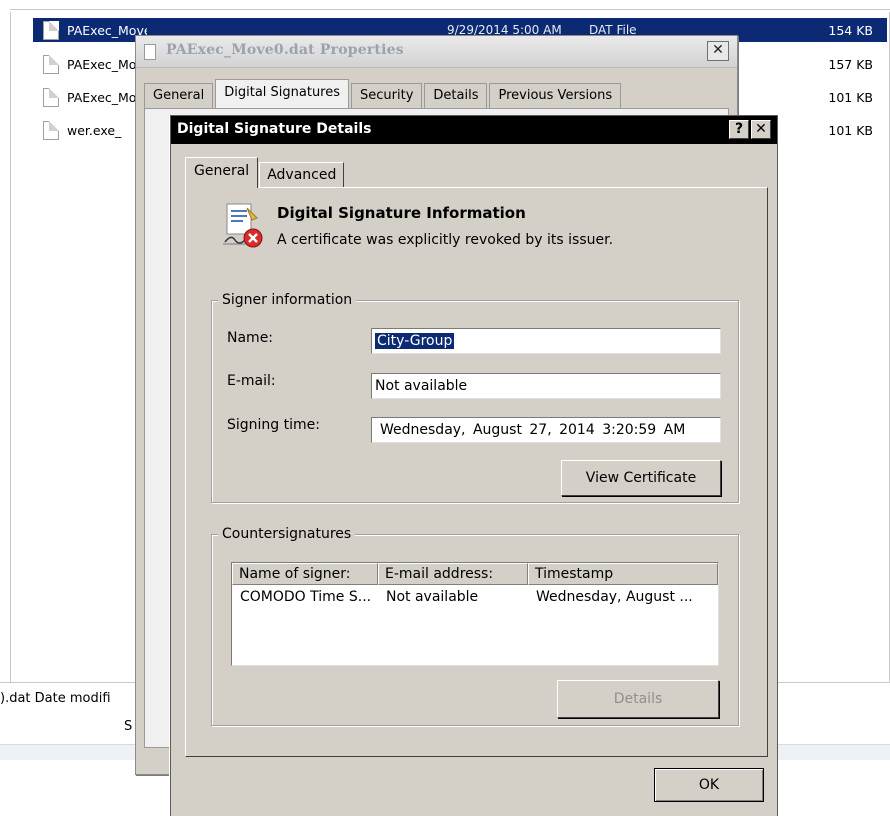 Image resolution: width=890 pixels, height=816 pixels. What do you see at coordinates (401, 213) in the screenshot?
I see `info-heading: Digital Signature Information` at bounding box center [401, 213].